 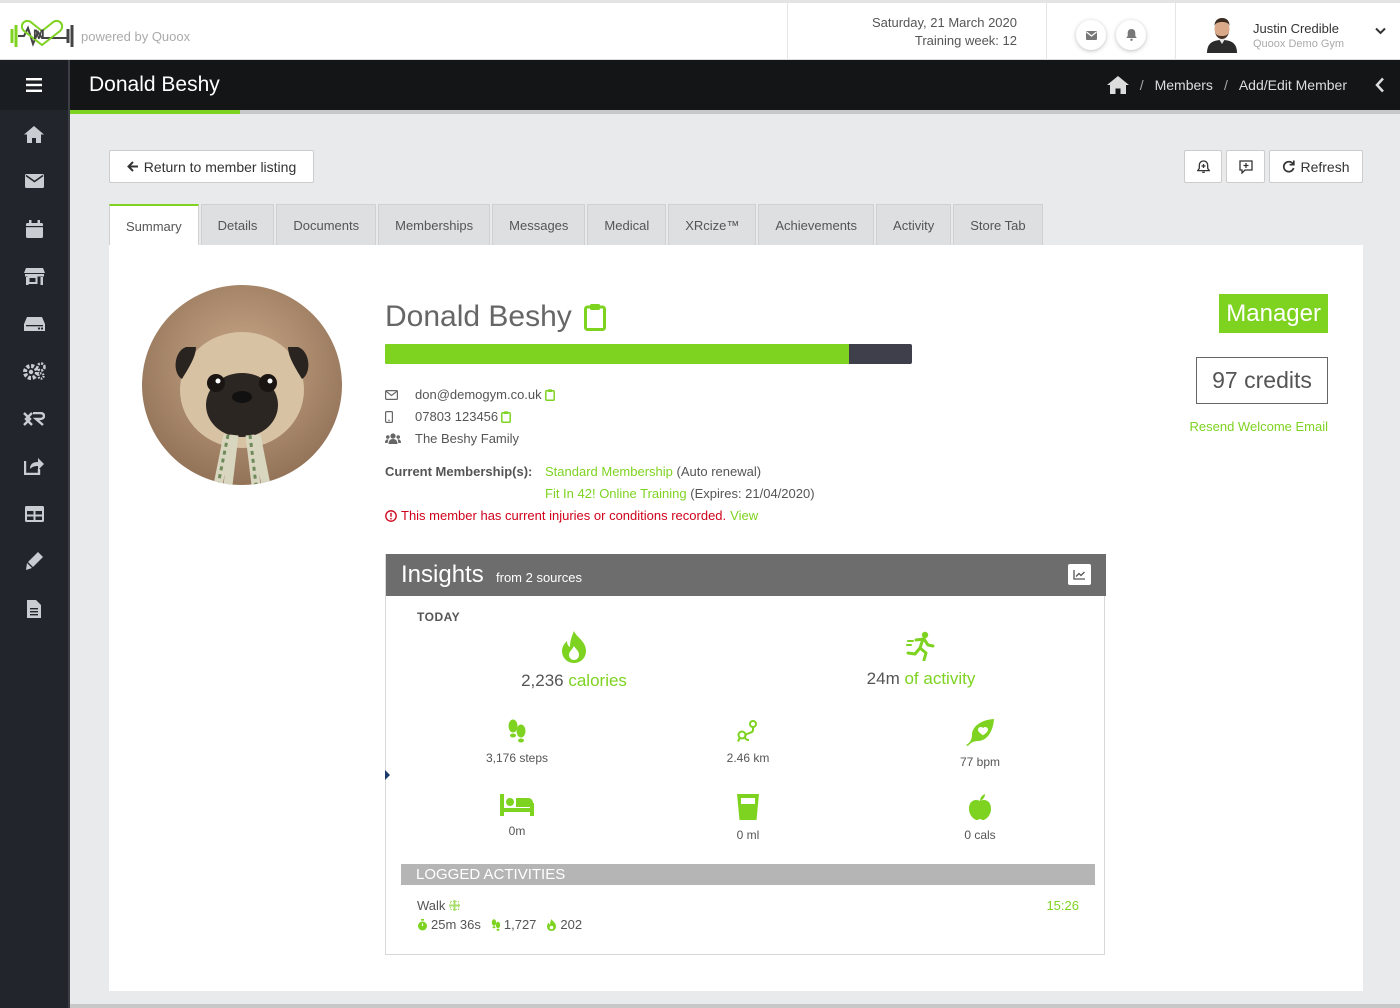 I want to click on sidebar-item-share, so click(x=34, y=466).